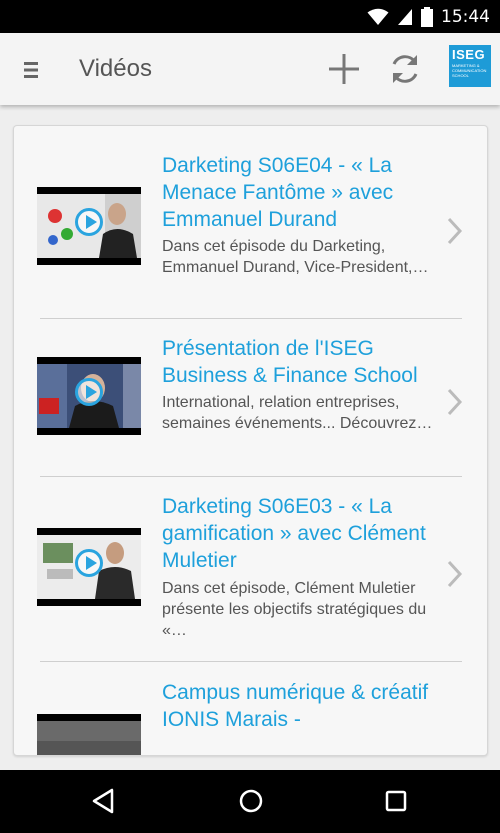 The height and width of the screenshot is (833, 500). I want to click on status-time: 15:44, so click(465, 16).